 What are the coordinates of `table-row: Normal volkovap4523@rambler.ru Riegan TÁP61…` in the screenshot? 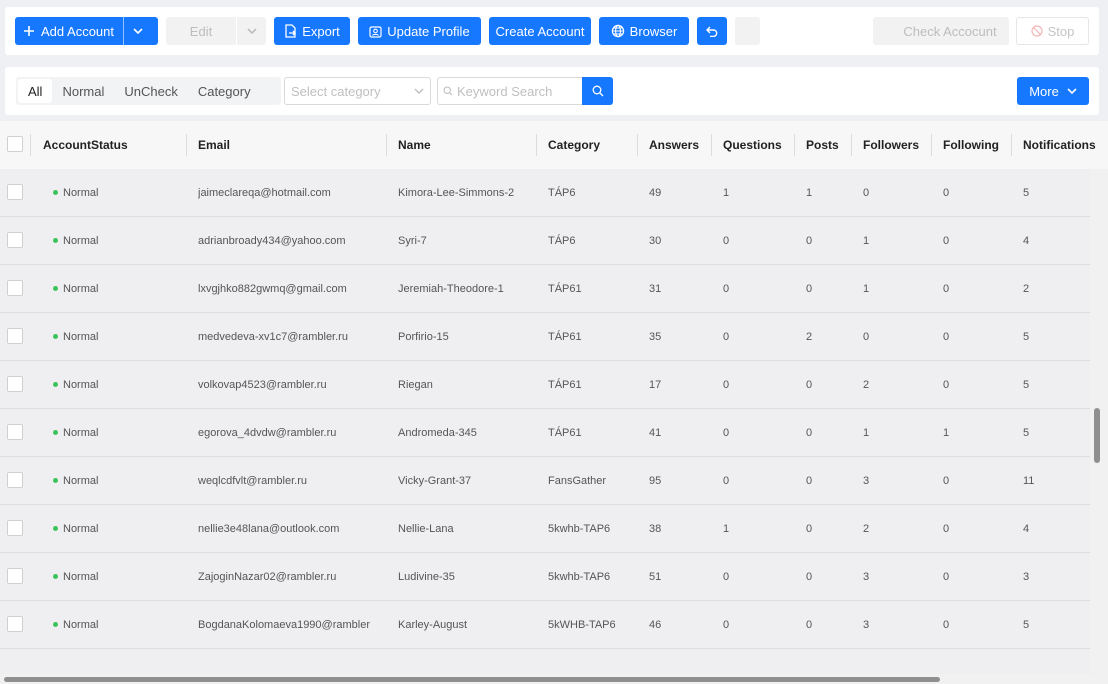 It's located at (545, 385).